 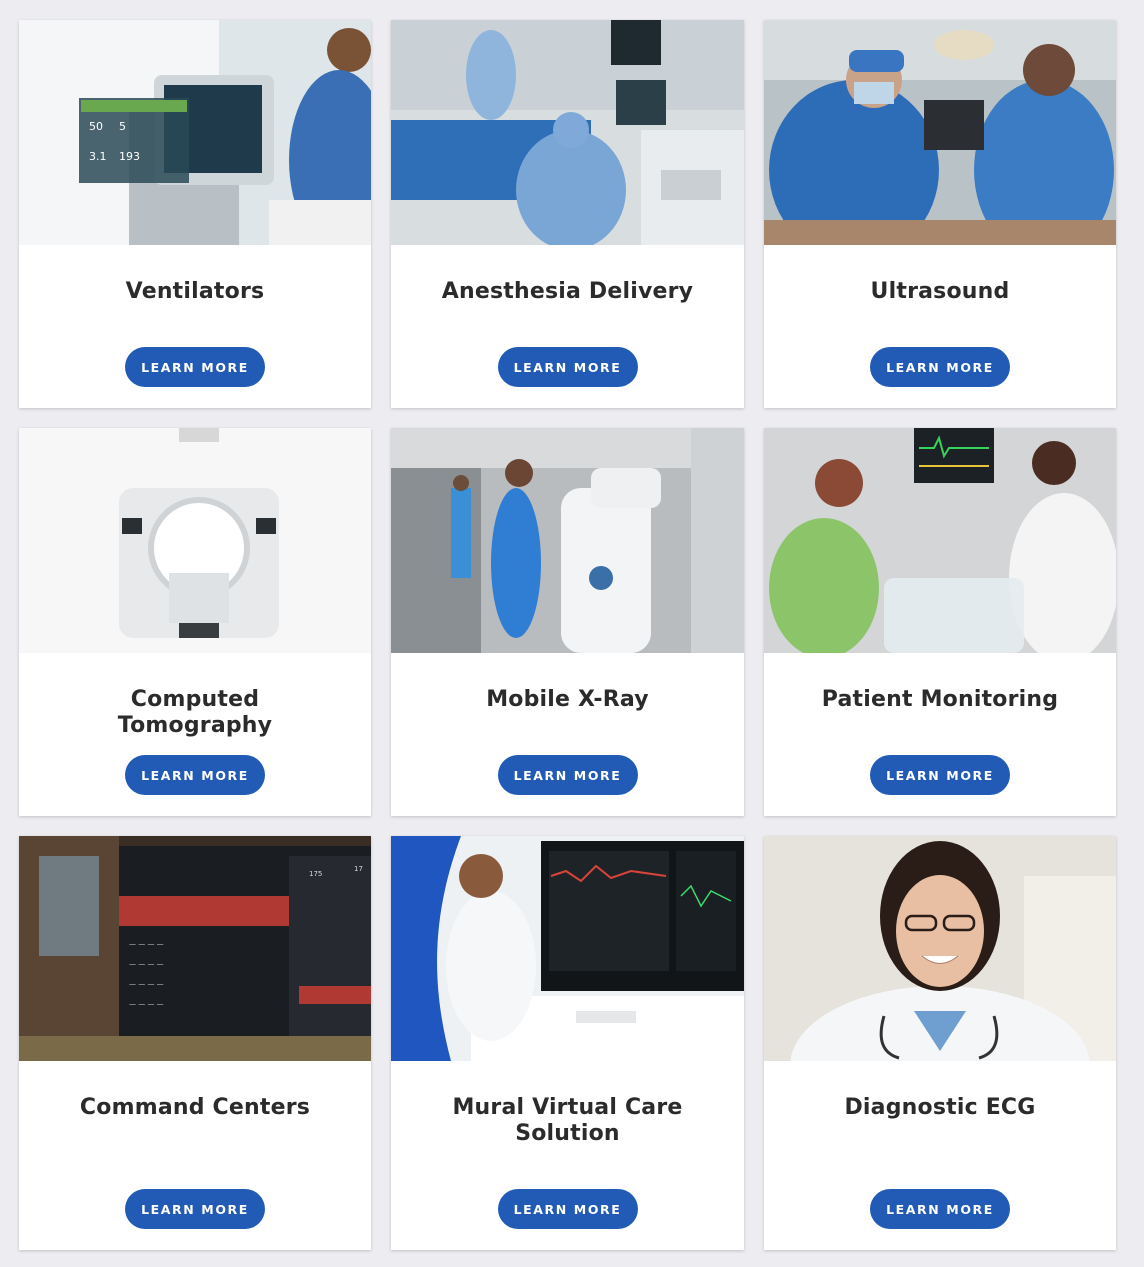 What do you see at coordinates (98, 156) in the screenshot?
I see `svg-text: 3.1` at bounding box center [98, 156].